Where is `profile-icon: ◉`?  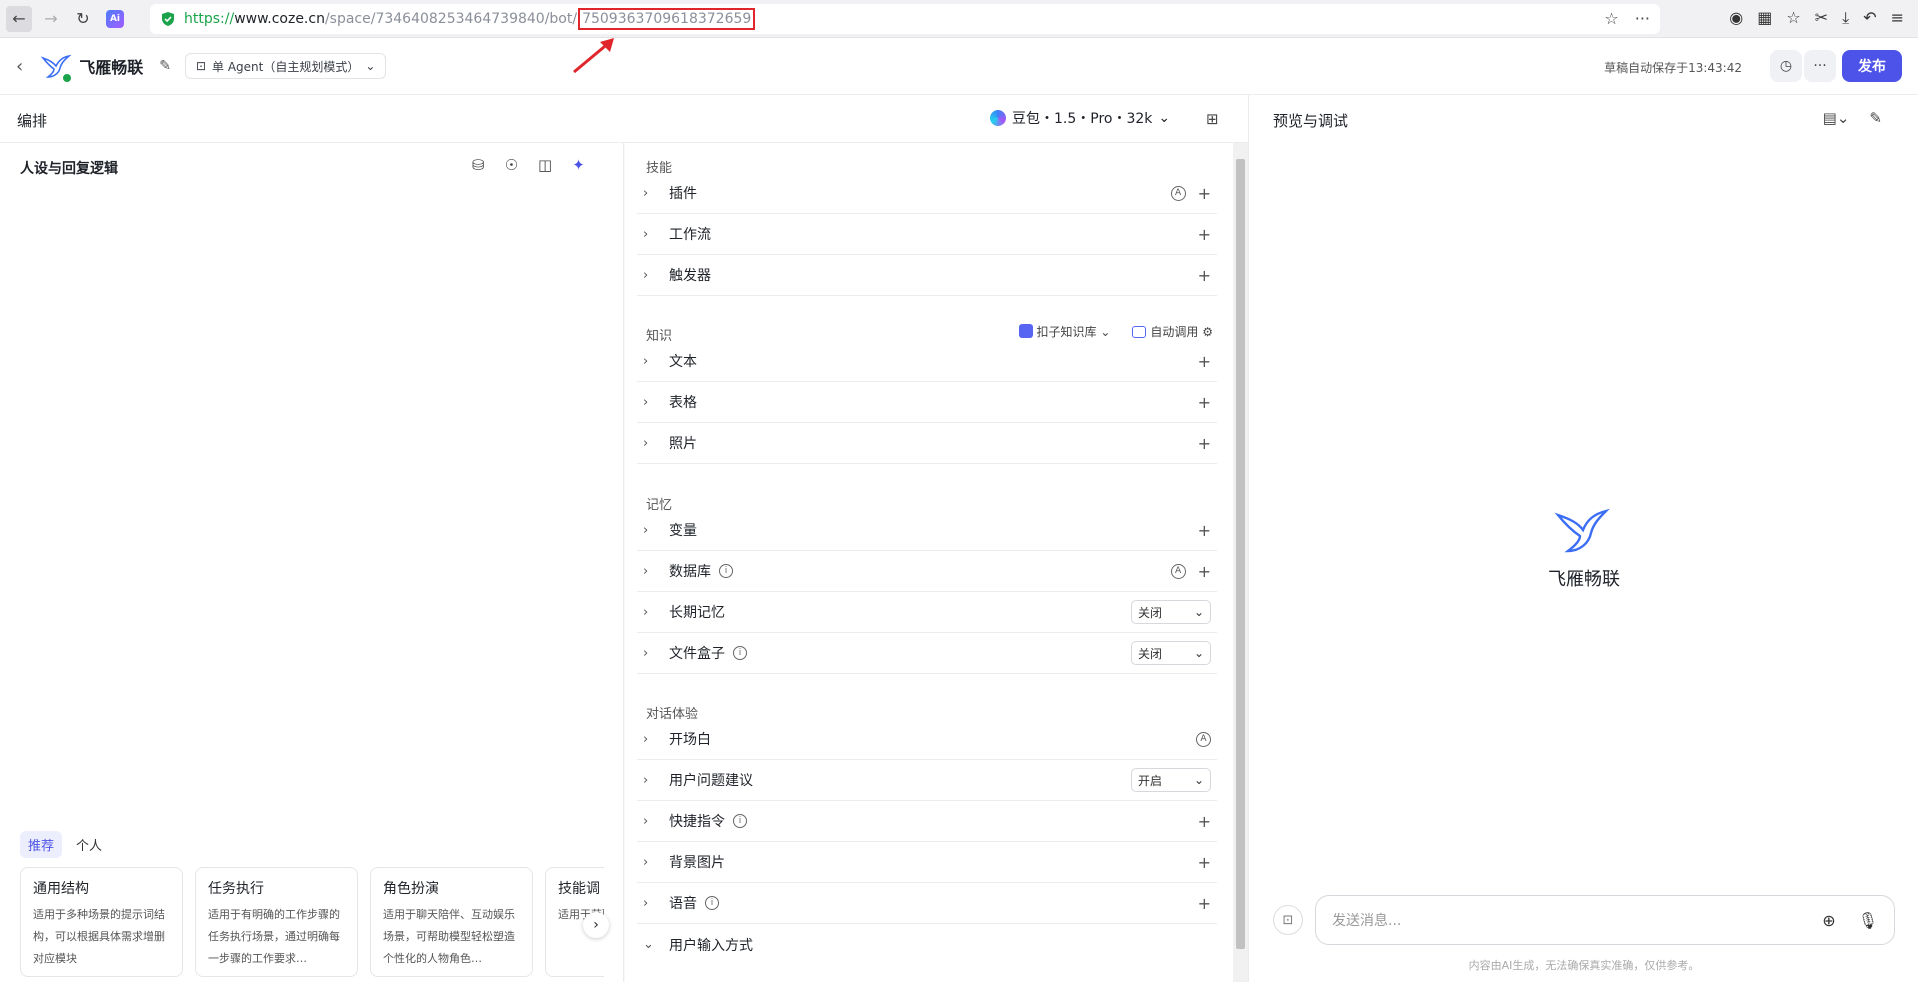 profile-icon: ◉ is located at coordinates (1736, 18).